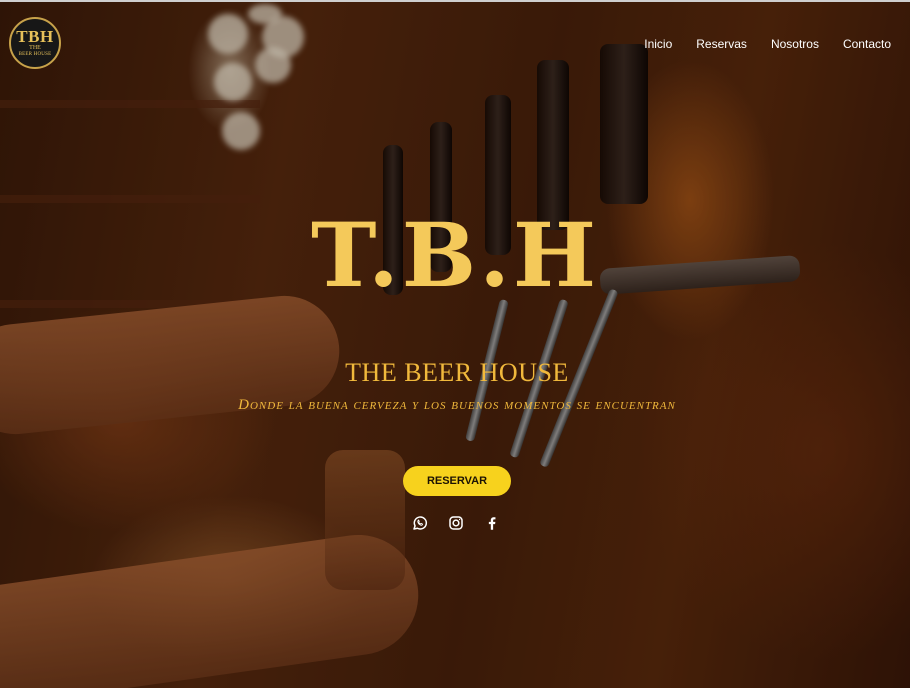  What do you see at coordinates (35, 36) in the screenshot?
I see `logo-text-tbh: TBH` at bounding box center [35, 36].